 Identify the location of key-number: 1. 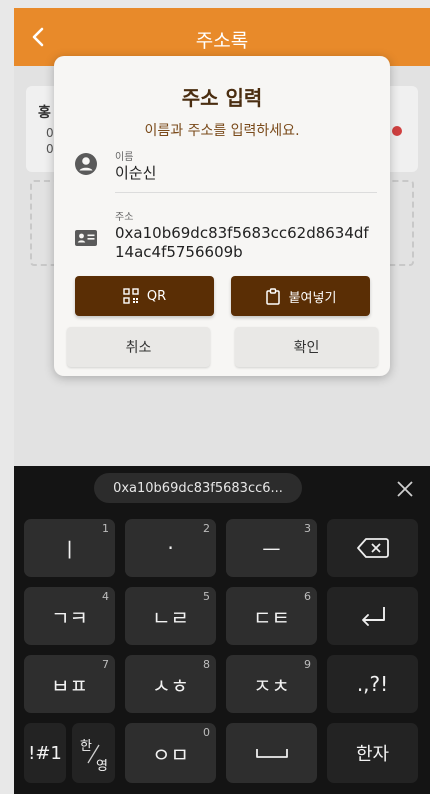
(105, 528).